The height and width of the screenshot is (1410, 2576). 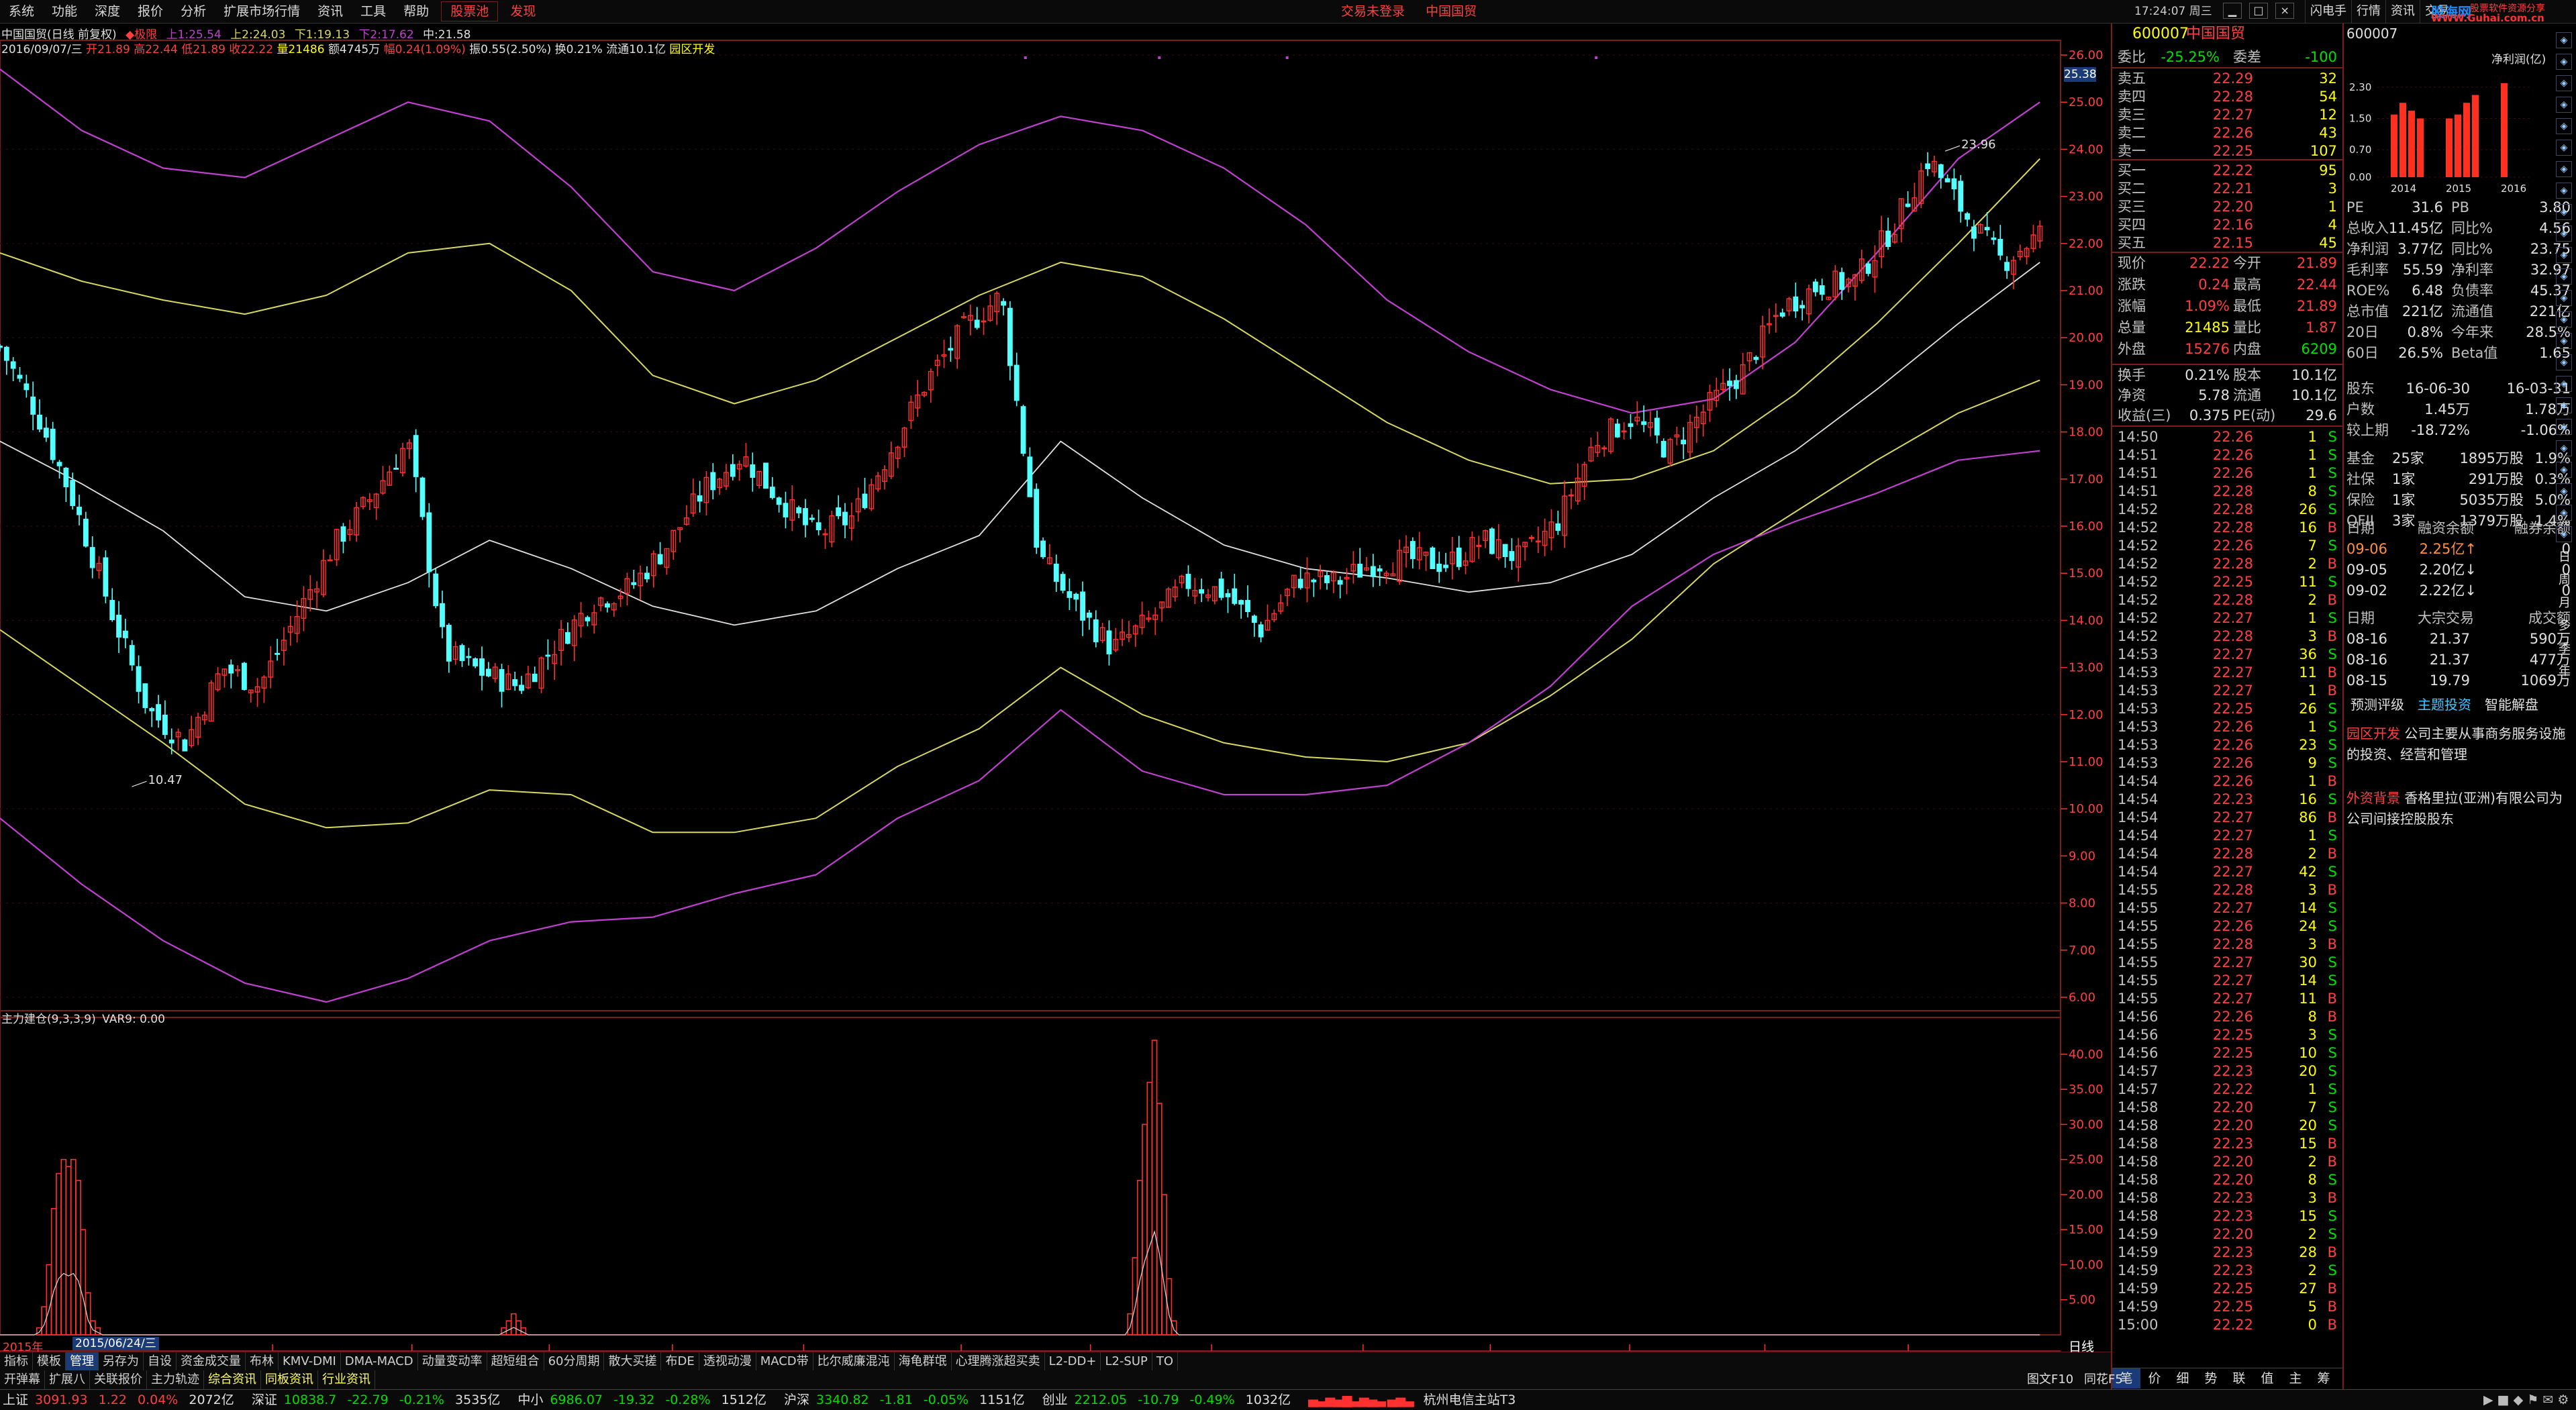 I want to click on menu-item-6: 资讯, so click(x=330, y=12).